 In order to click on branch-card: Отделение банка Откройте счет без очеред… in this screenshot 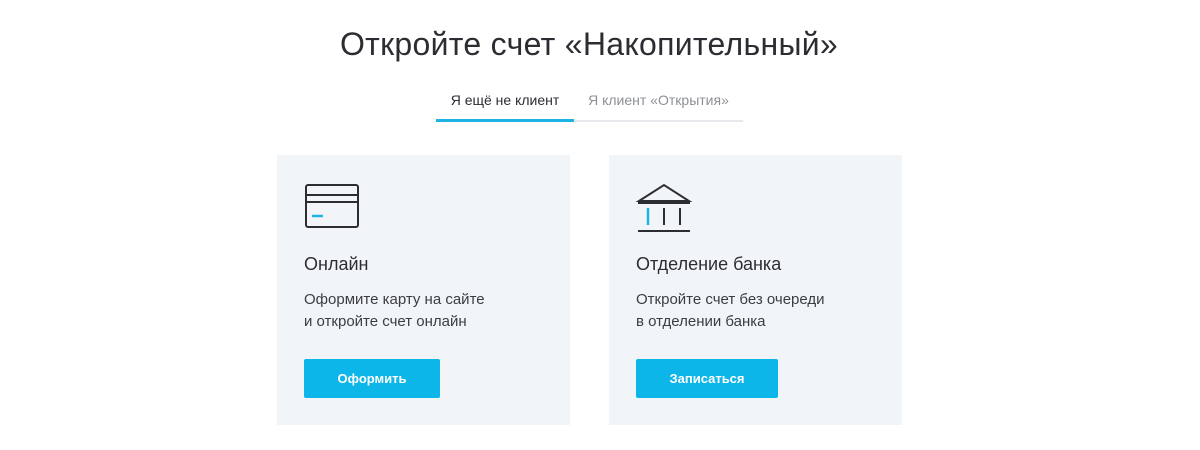, I will do `click(755, 290)`.